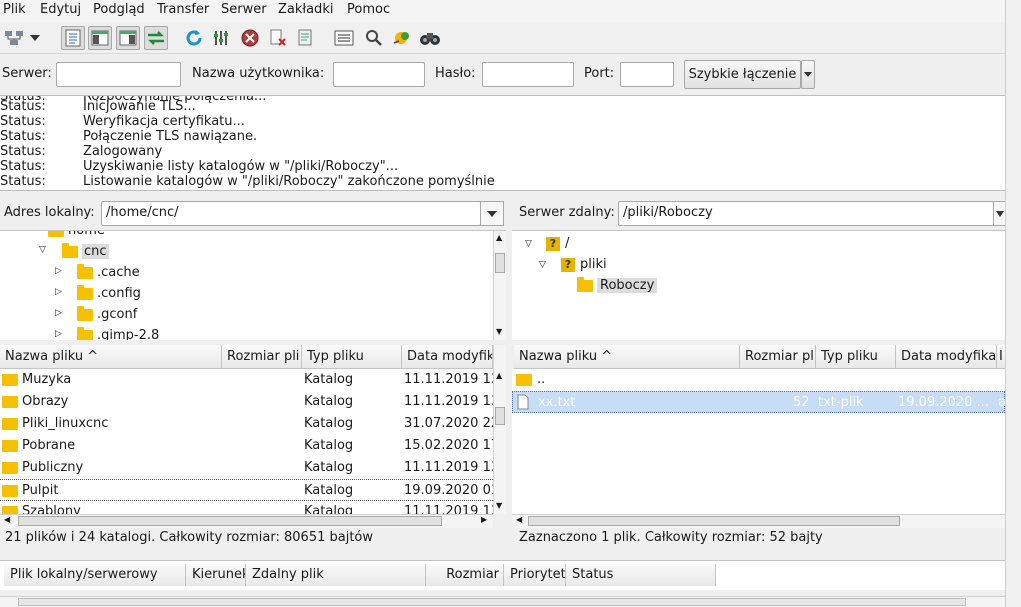  Describe the element at coordinates (499, 429) in the screenshot. I see `local-list-scrollbar: ▲ ▼` at that location.